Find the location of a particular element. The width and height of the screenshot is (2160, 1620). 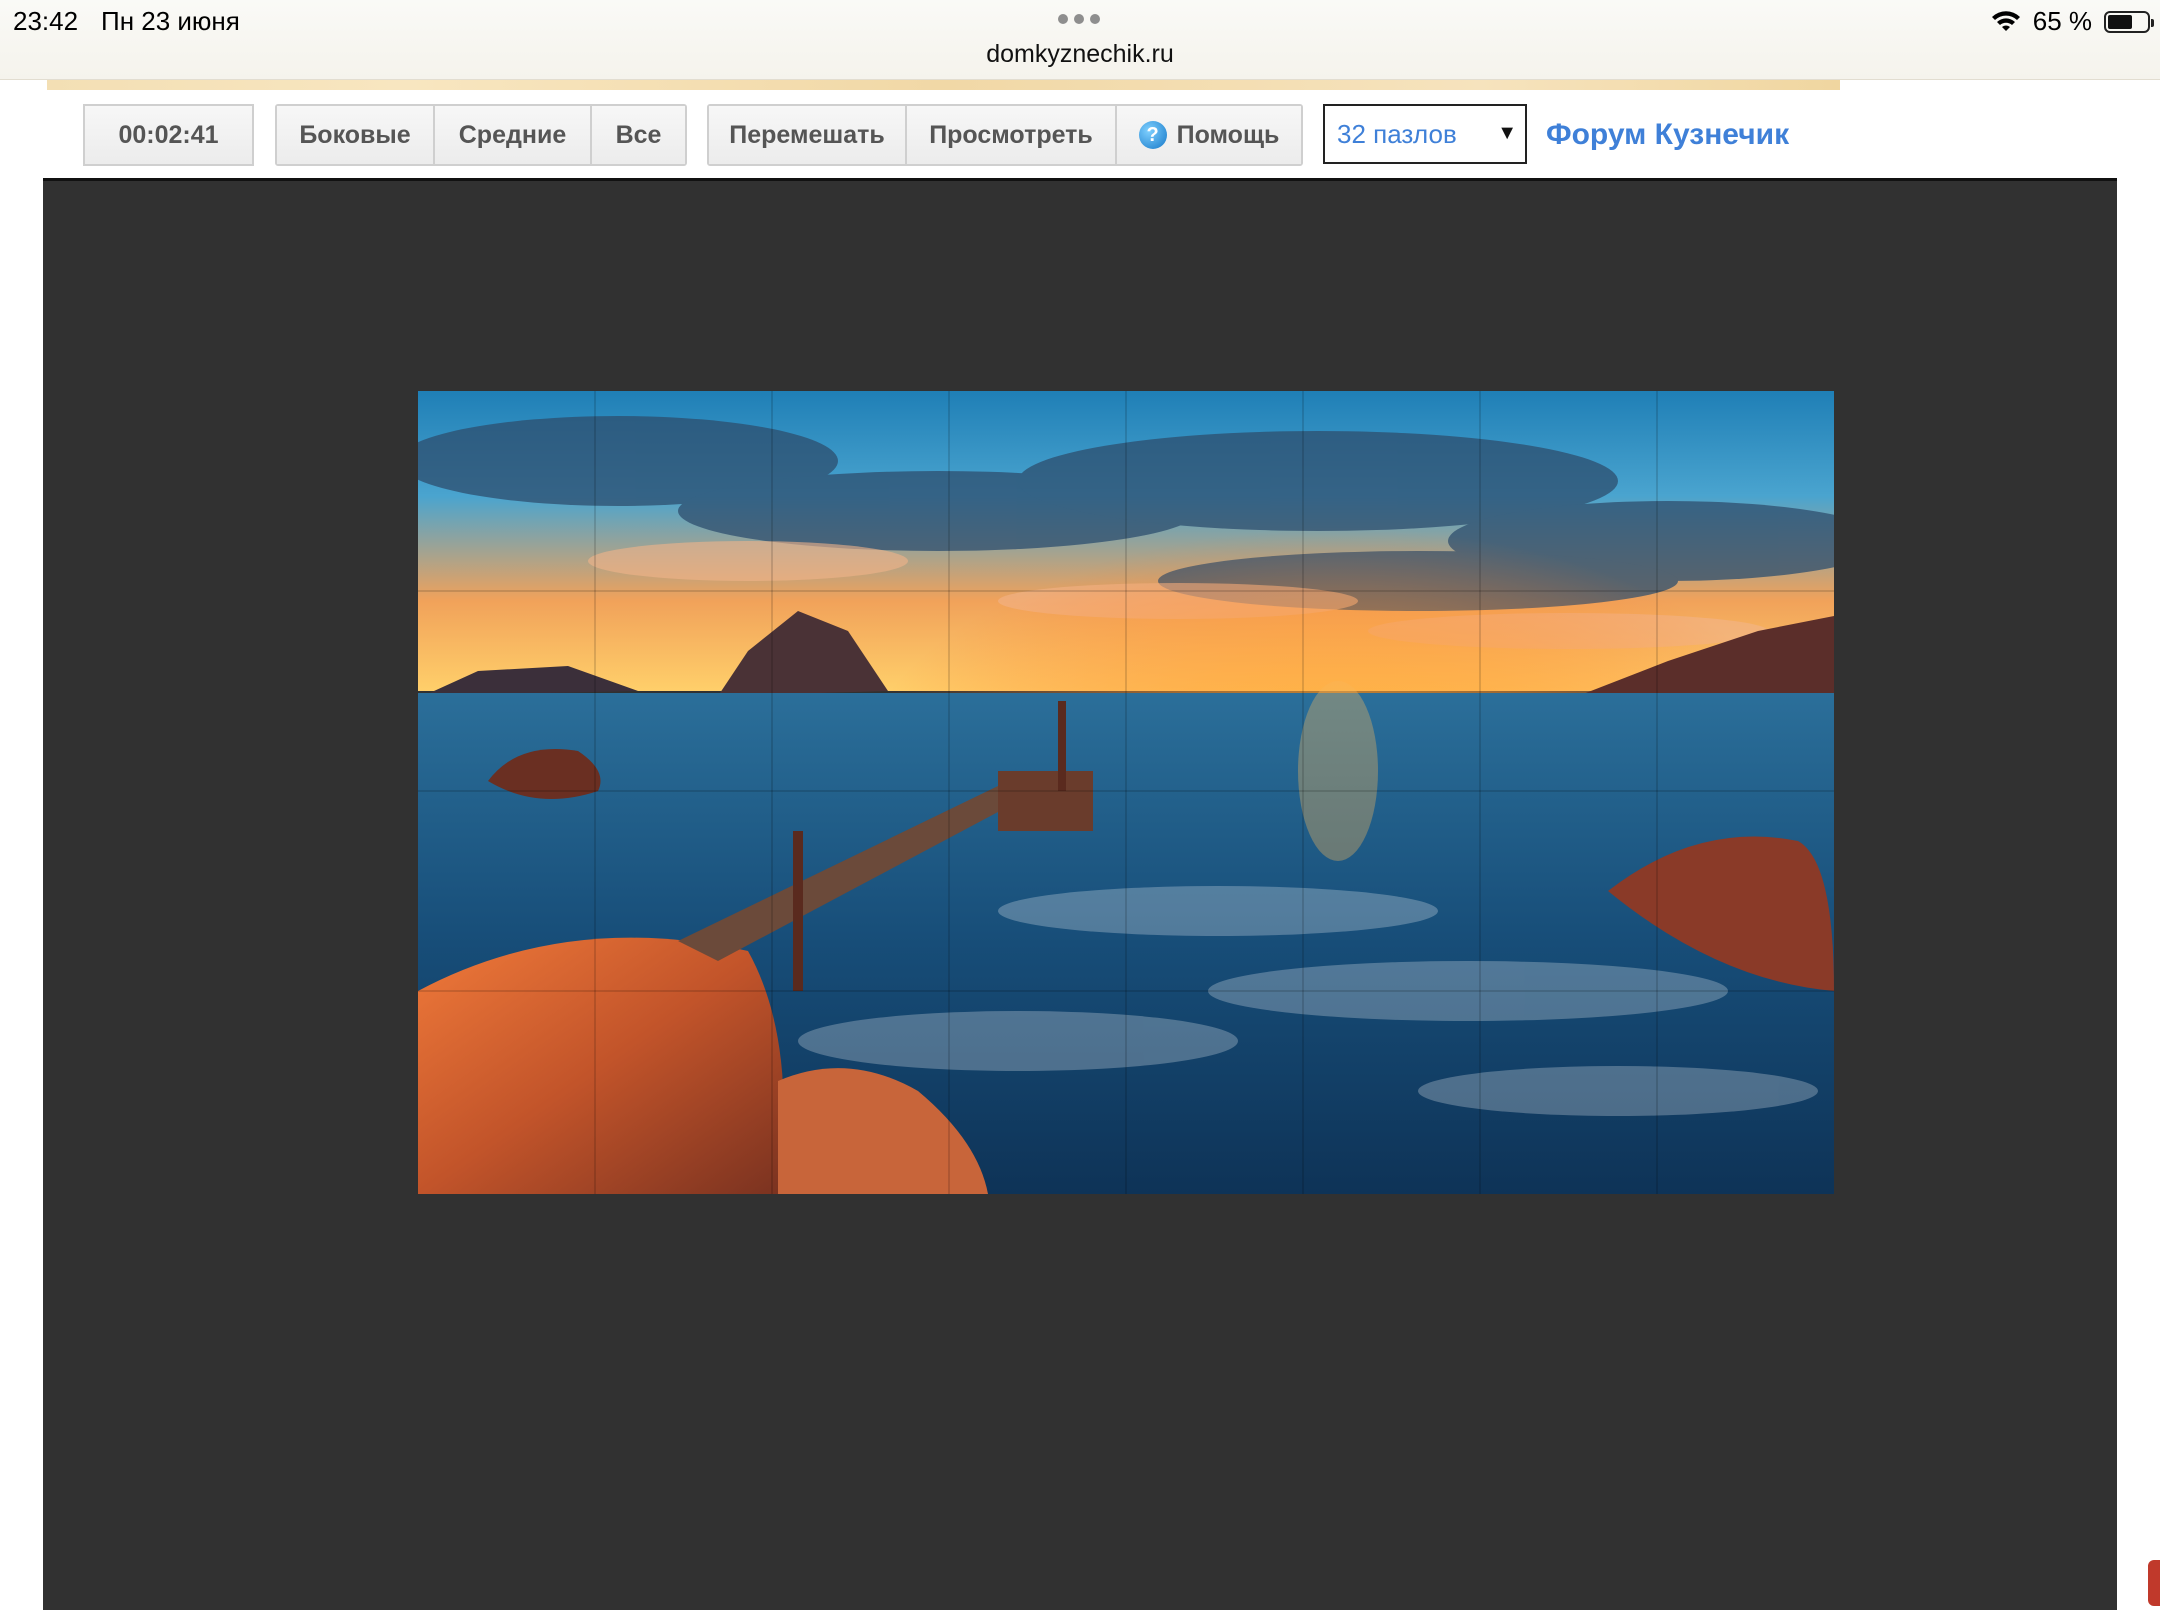

battery-icon is located at coordinates (2129, 21).